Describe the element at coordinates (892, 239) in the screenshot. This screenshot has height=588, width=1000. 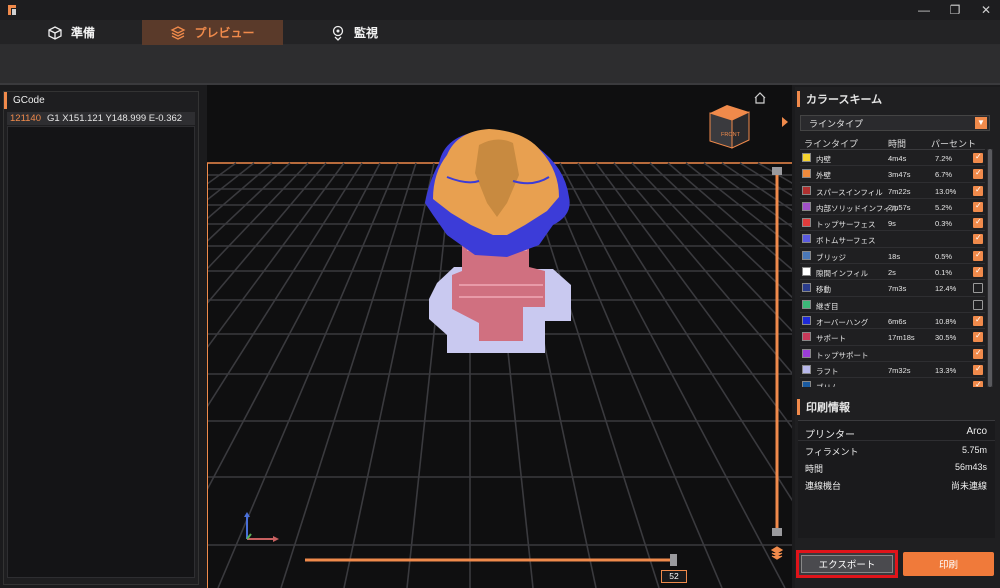
I see `legend-row: ボトムサーフェス` at that location.